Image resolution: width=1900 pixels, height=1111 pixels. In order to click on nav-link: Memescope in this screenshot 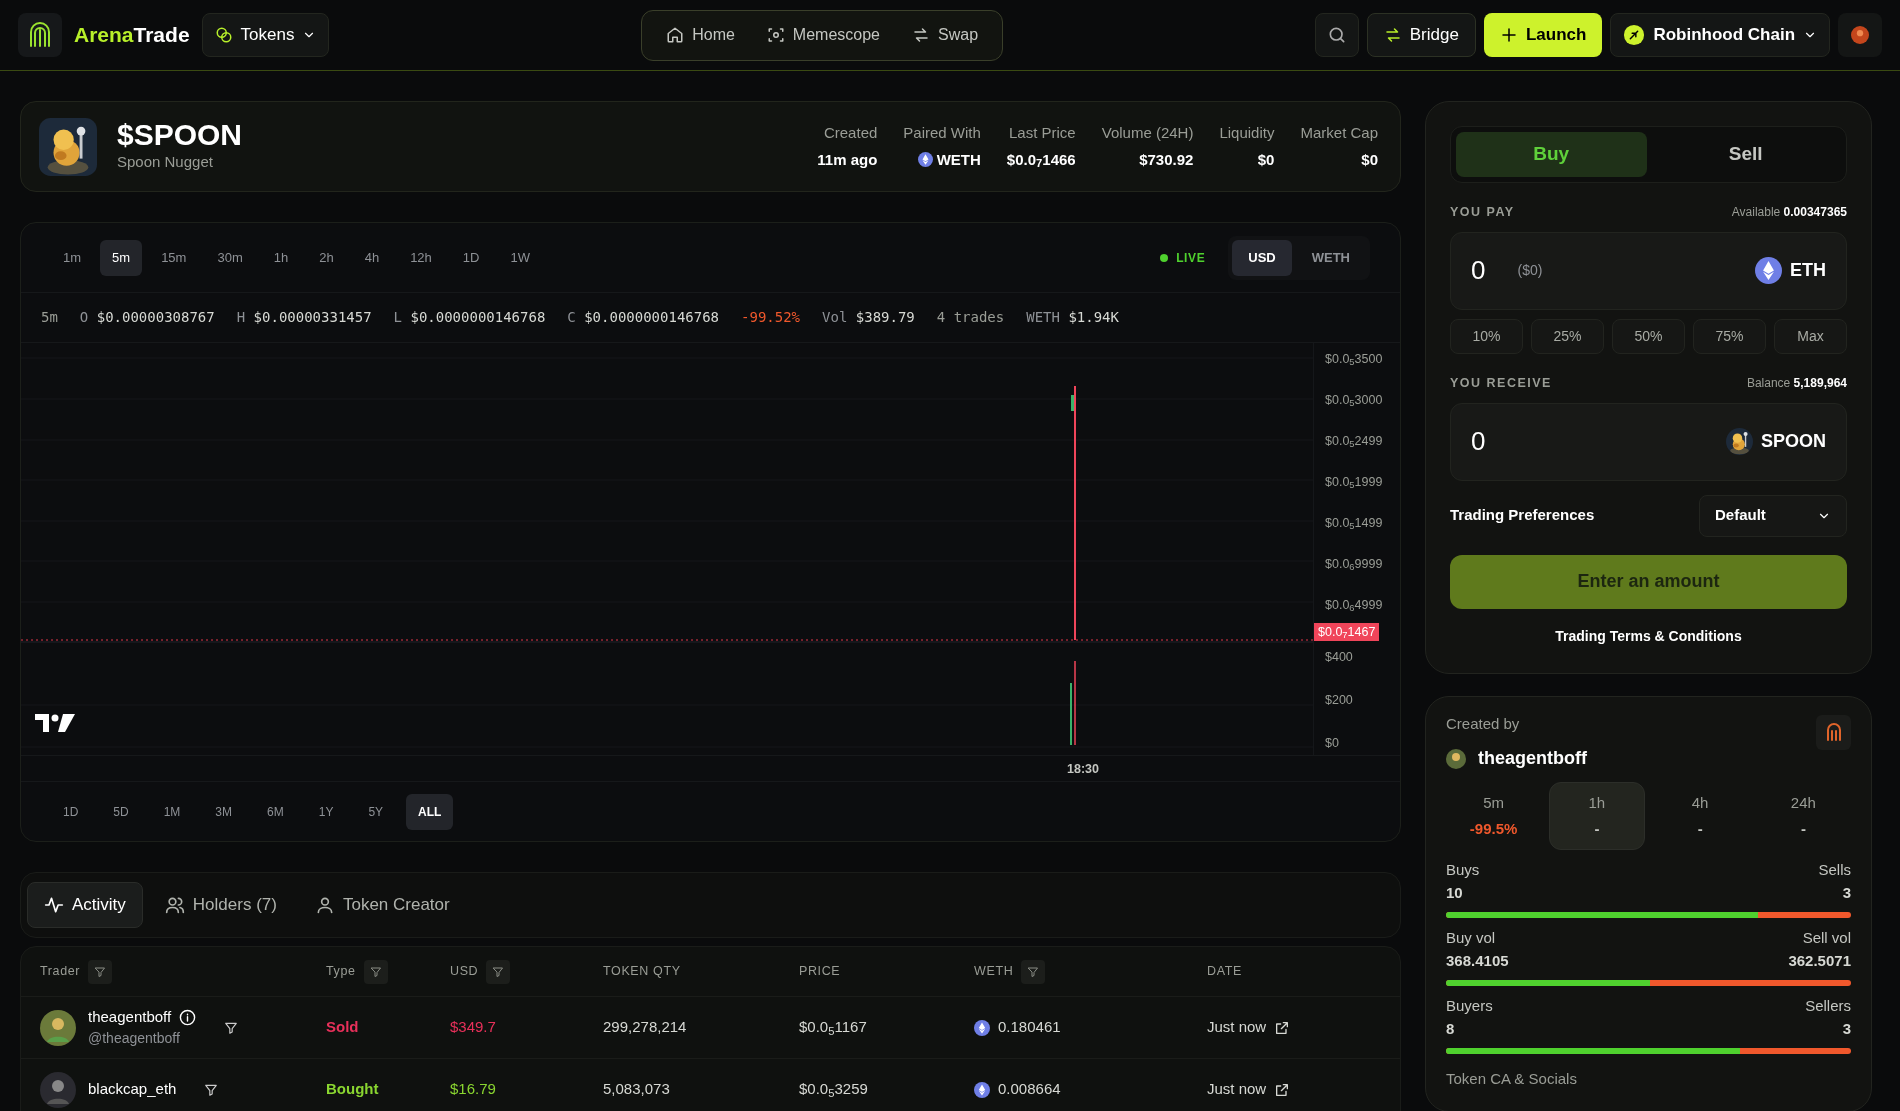, I will do `click(823, 35)`.